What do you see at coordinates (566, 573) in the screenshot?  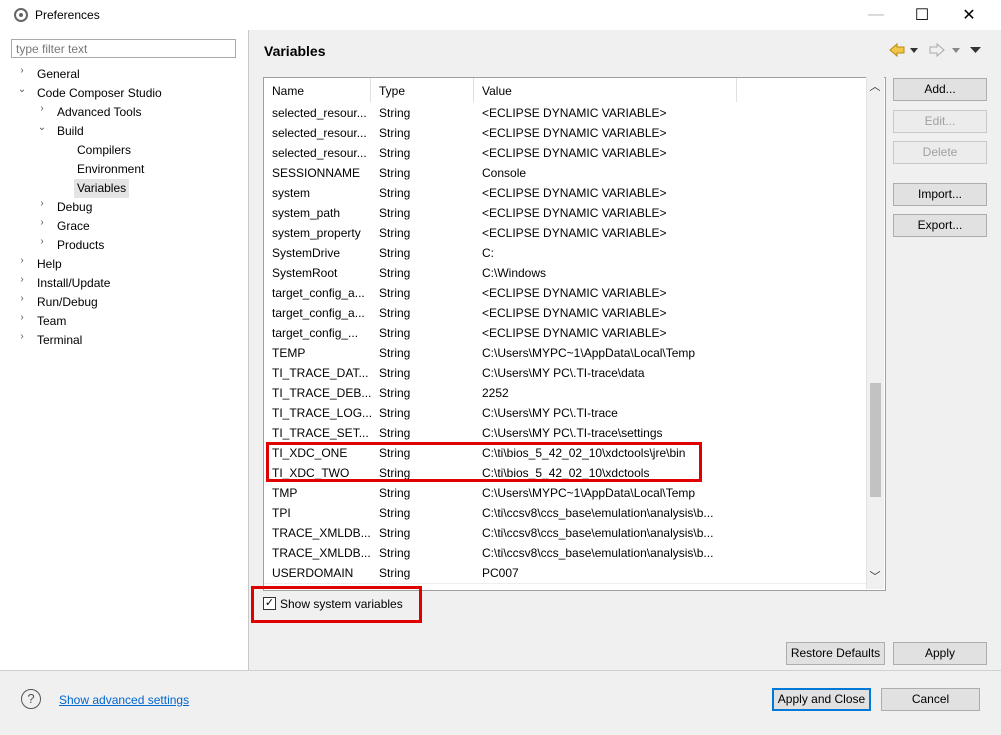 I see `table-row: USERDOMAIN String PC007` at bounding box center [566, 573].